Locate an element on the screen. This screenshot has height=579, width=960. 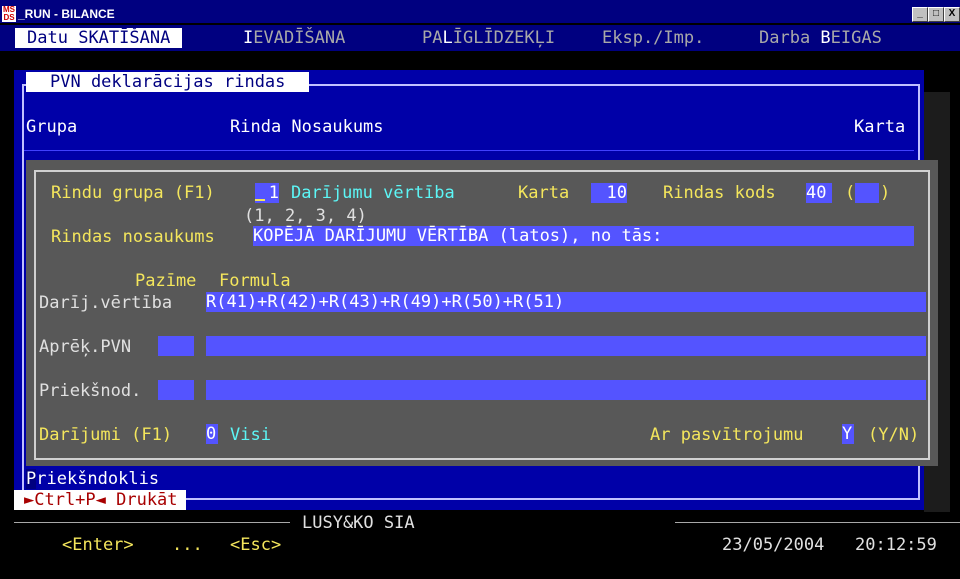
menu-label: ĪGLĪDZEKĻI is located at coordinates (504, 38).